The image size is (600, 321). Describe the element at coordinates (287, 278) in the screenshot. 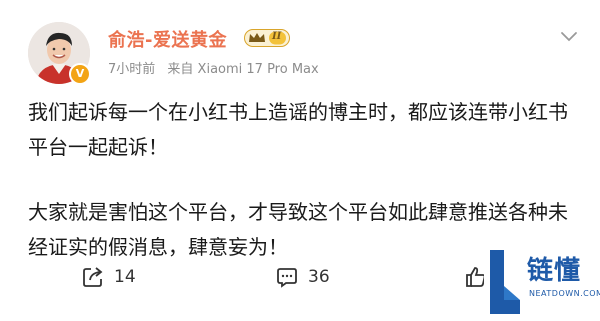

I see `comment-icon` at that location.